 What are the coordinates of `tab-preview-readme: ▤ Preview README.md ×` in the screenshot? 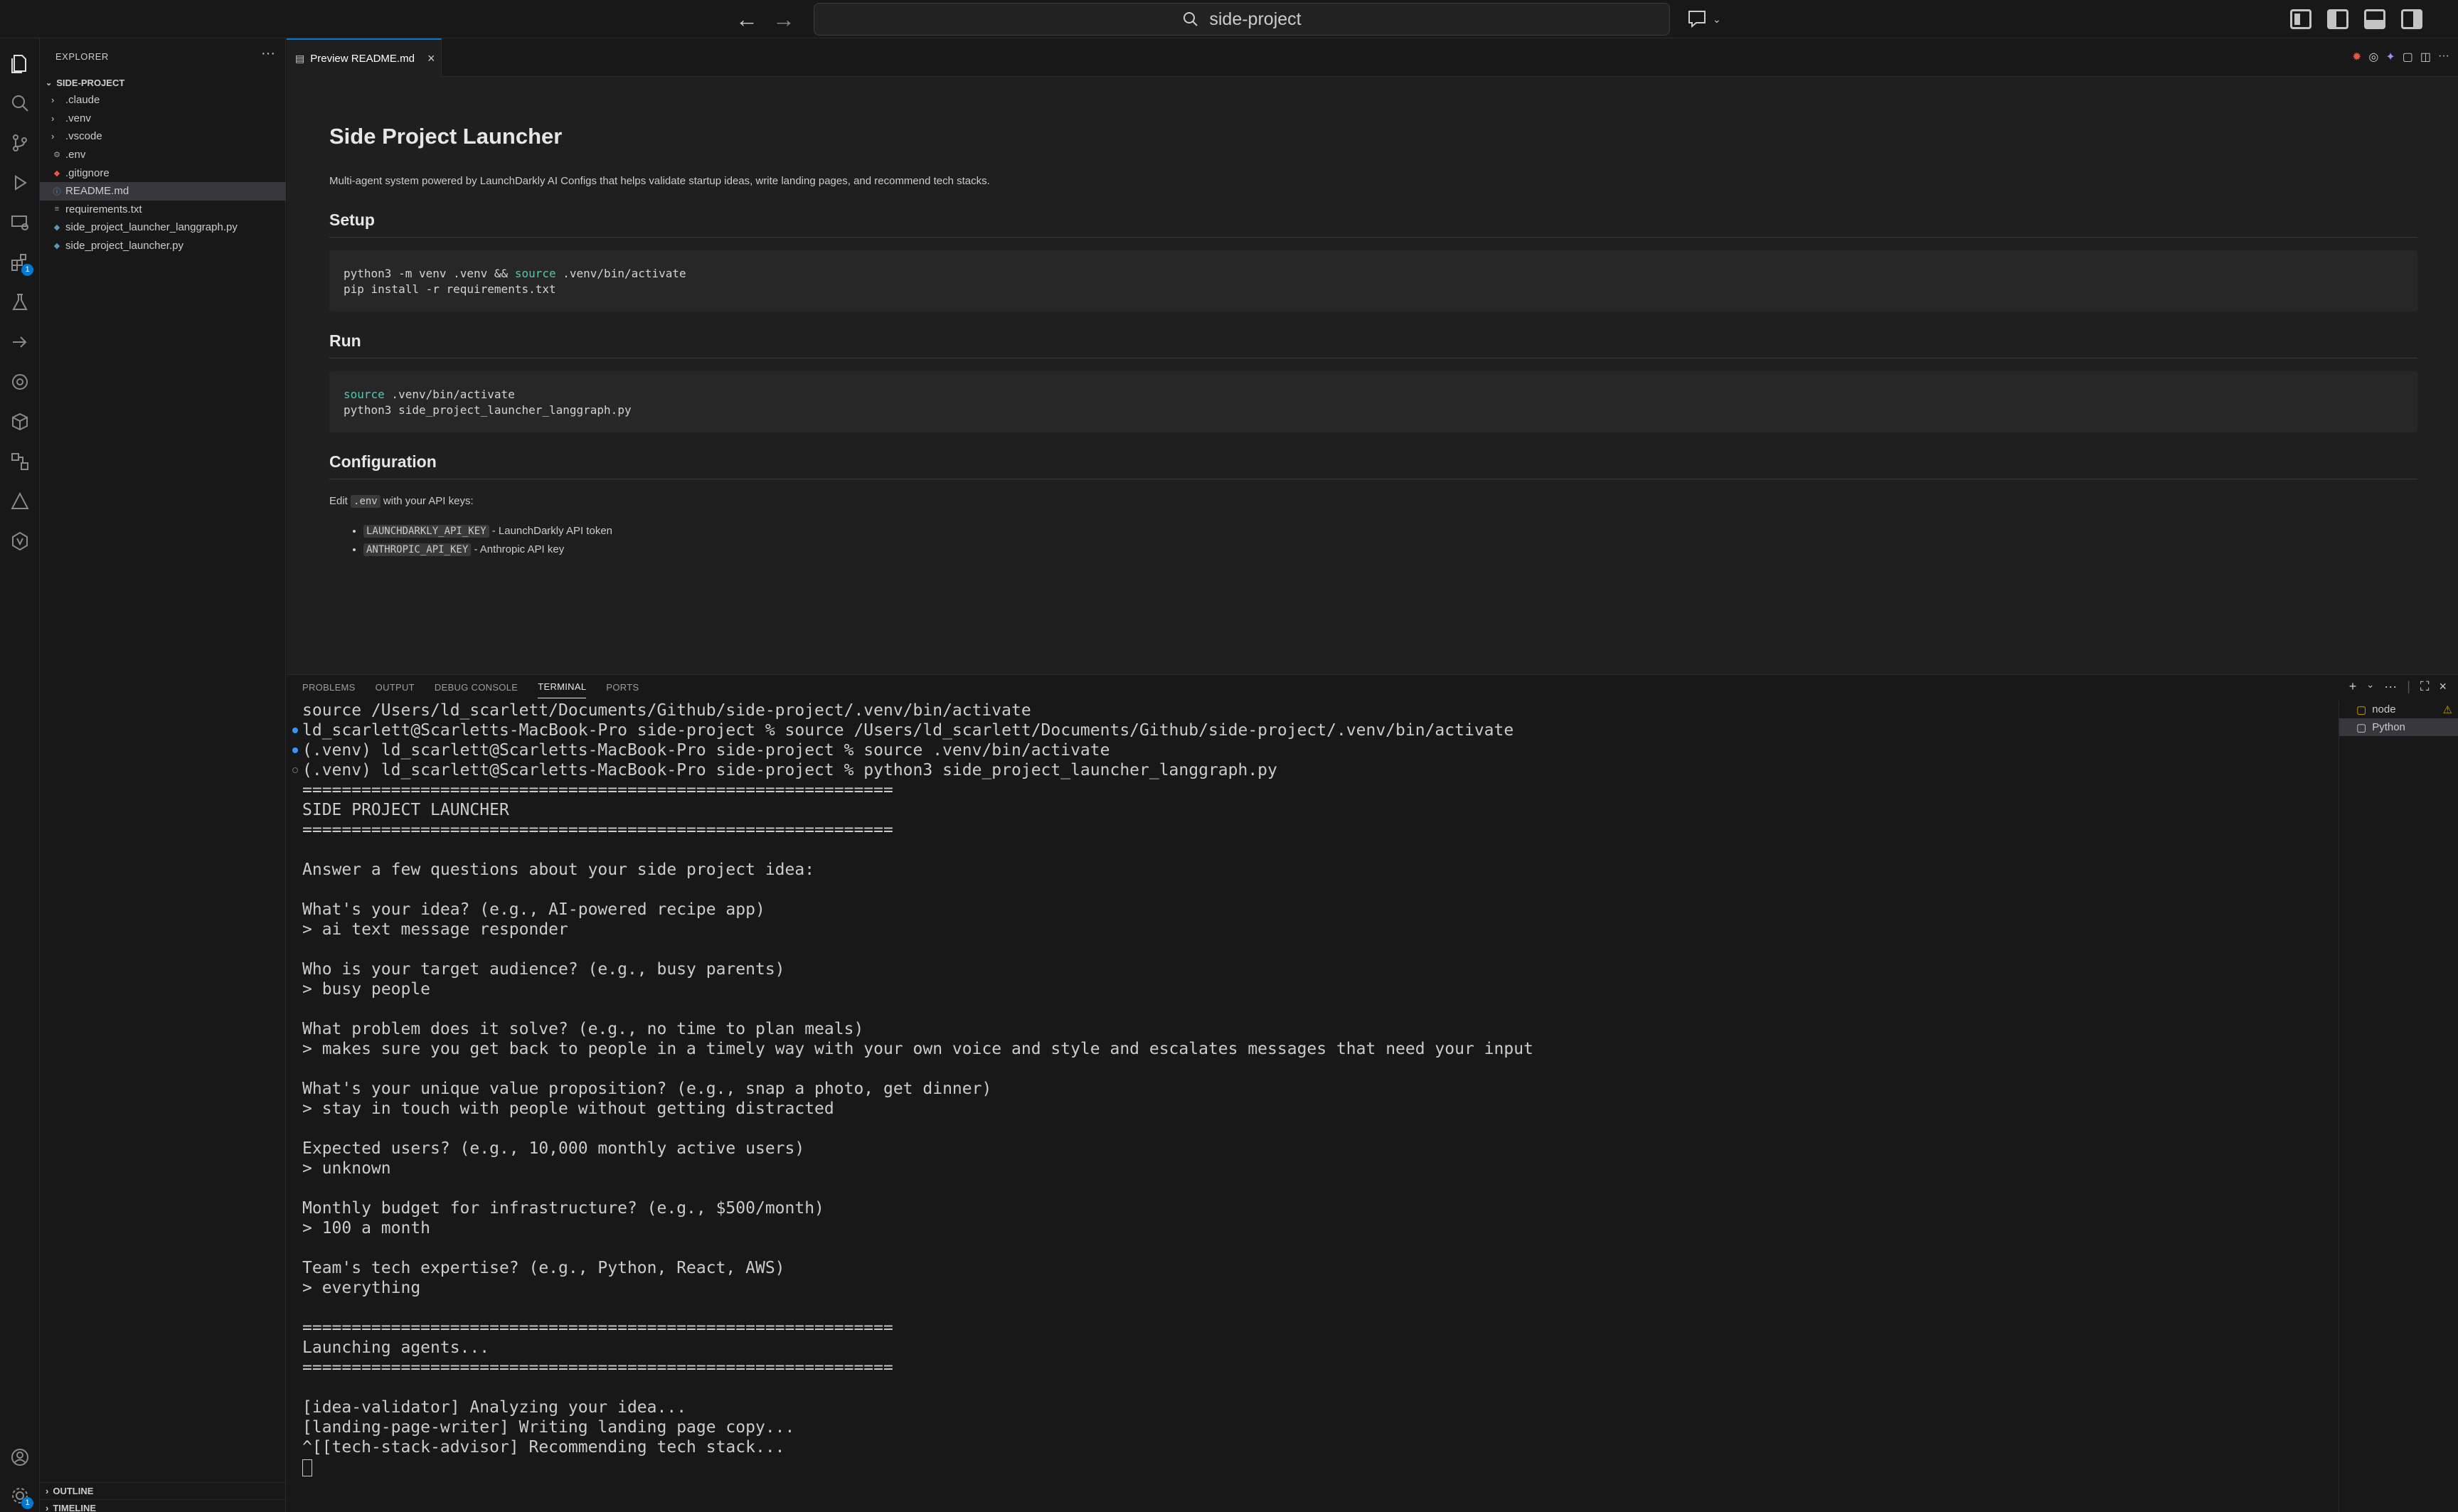 It's located at (364, 57).